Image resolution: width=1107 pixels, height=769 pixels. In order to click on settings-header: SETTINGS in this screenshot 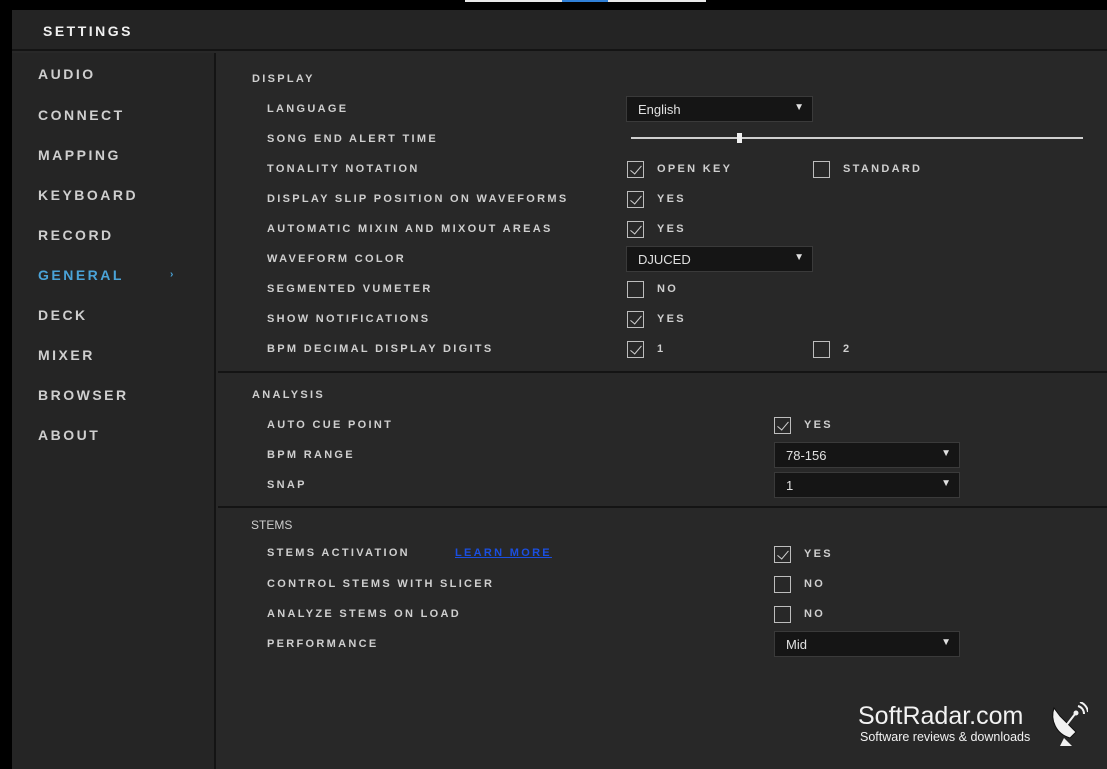, I will do `click(559, 30)`.